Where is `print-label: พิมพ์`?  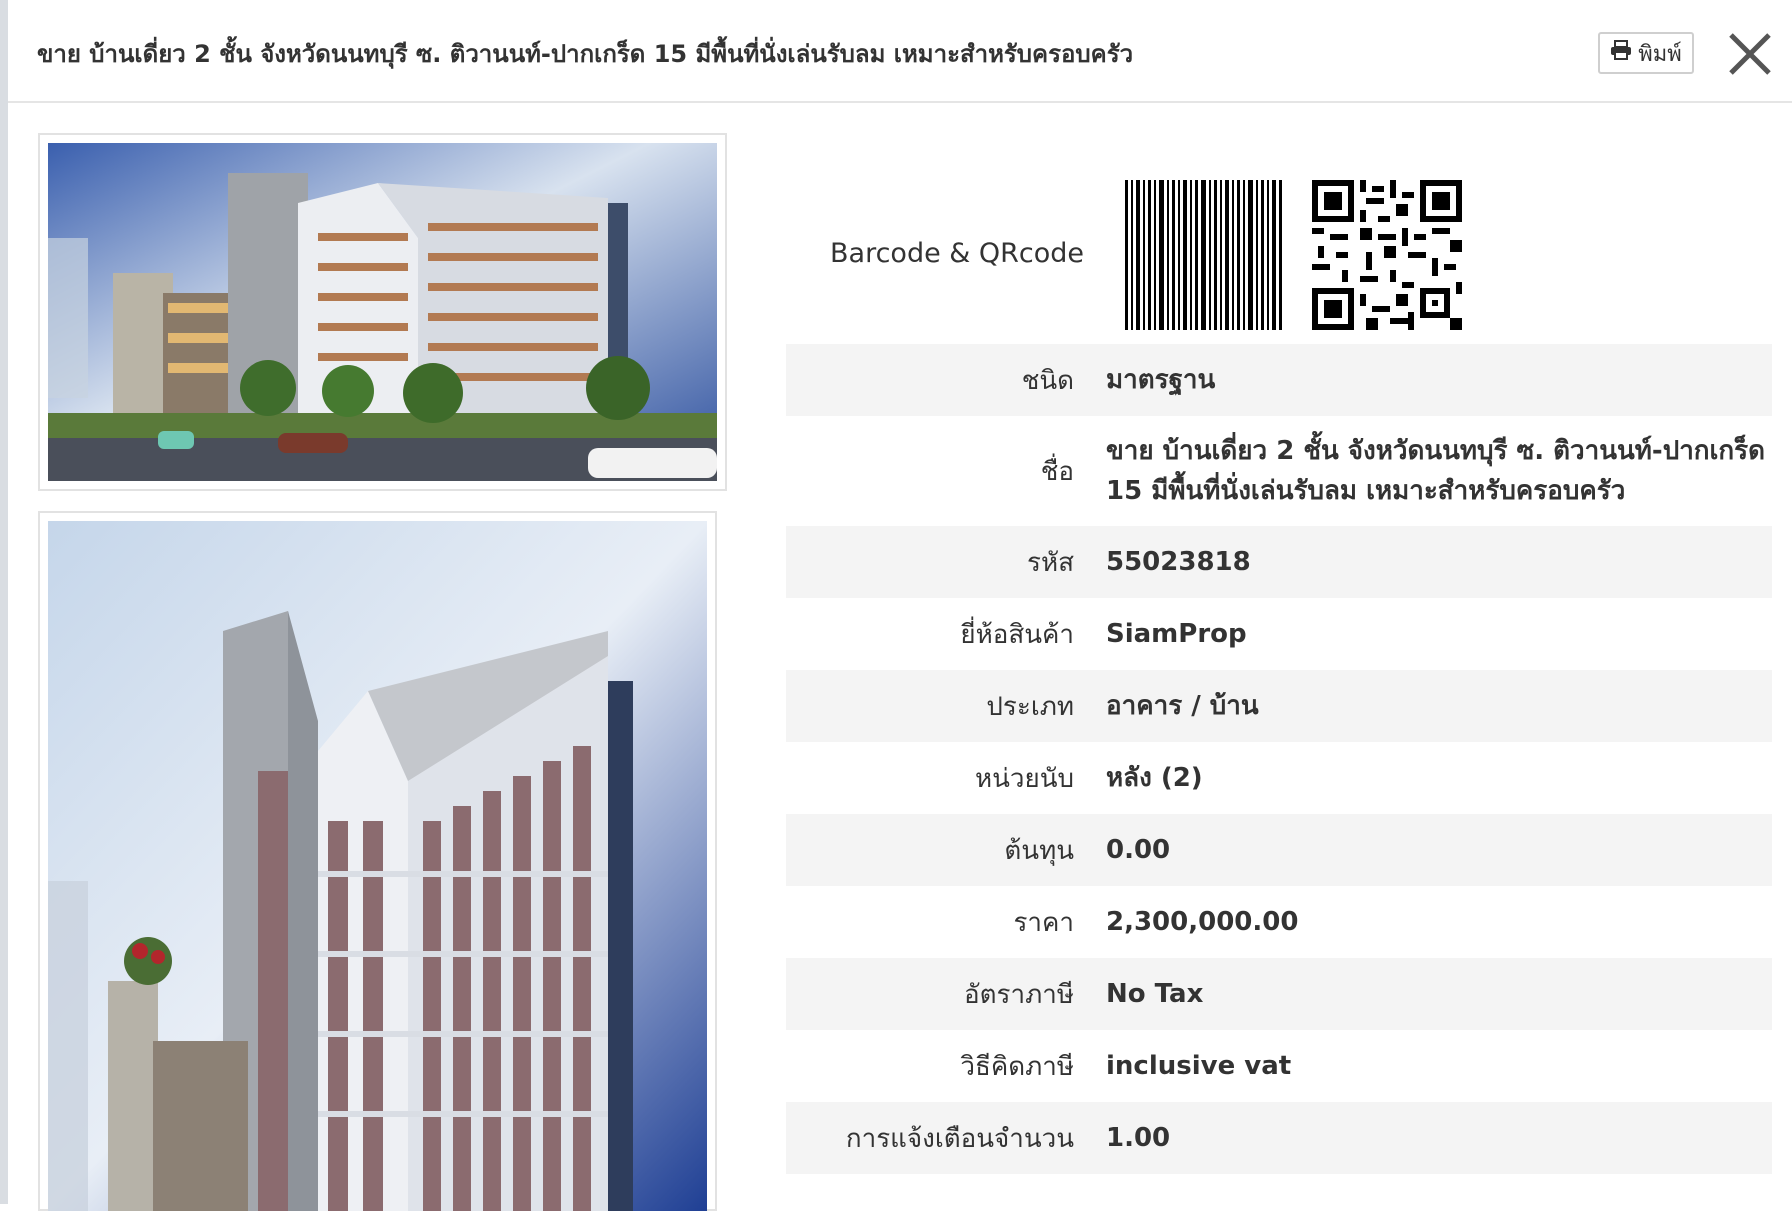 print-label: พิมพ์ is located at coordinates (1660, 54).